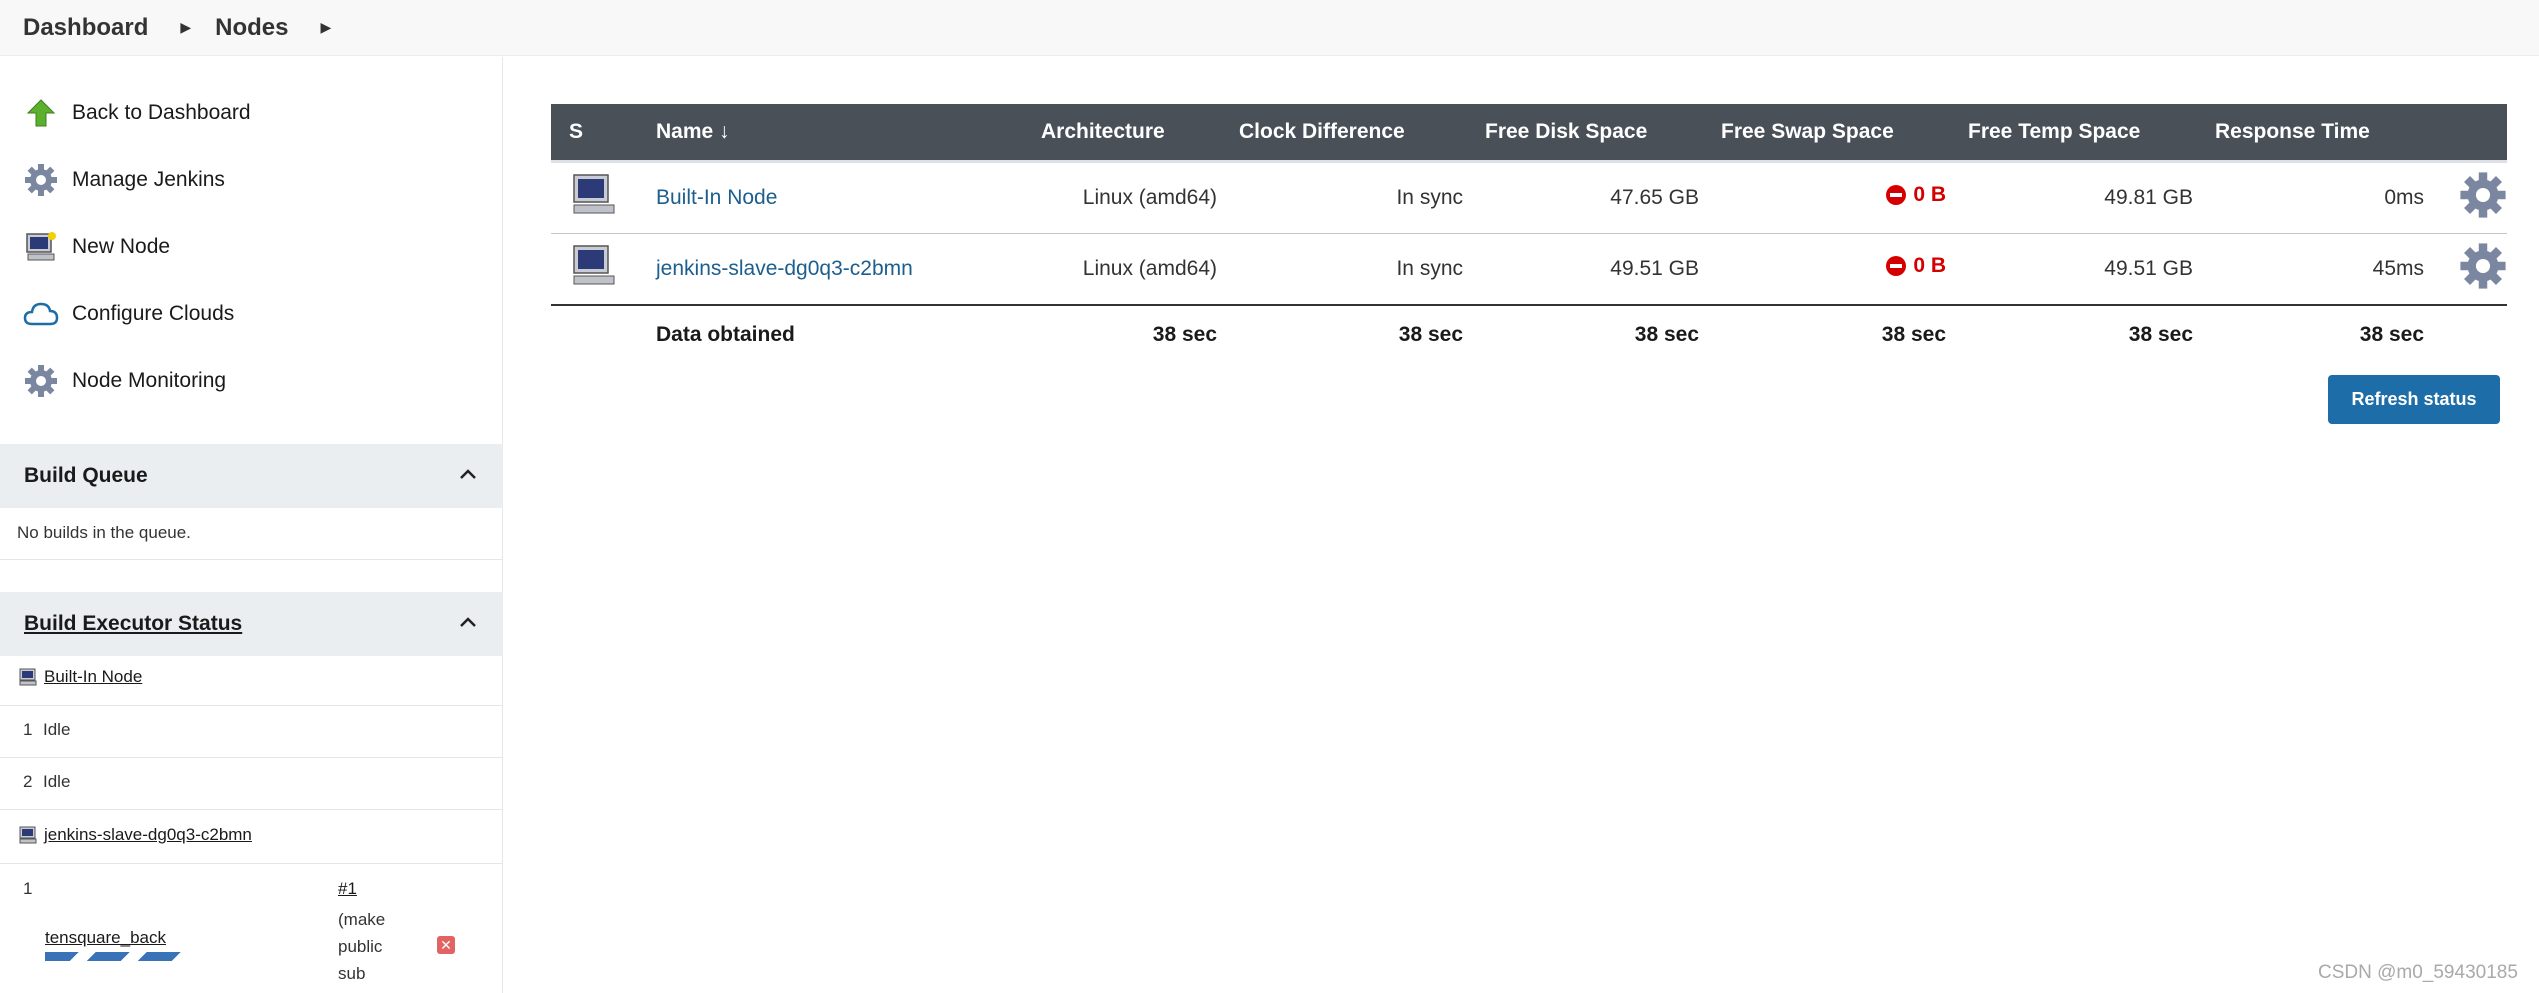 This screenshot has width=2539, height=993. I want to click on footer-response: 38 sec, so click(2391, 334).